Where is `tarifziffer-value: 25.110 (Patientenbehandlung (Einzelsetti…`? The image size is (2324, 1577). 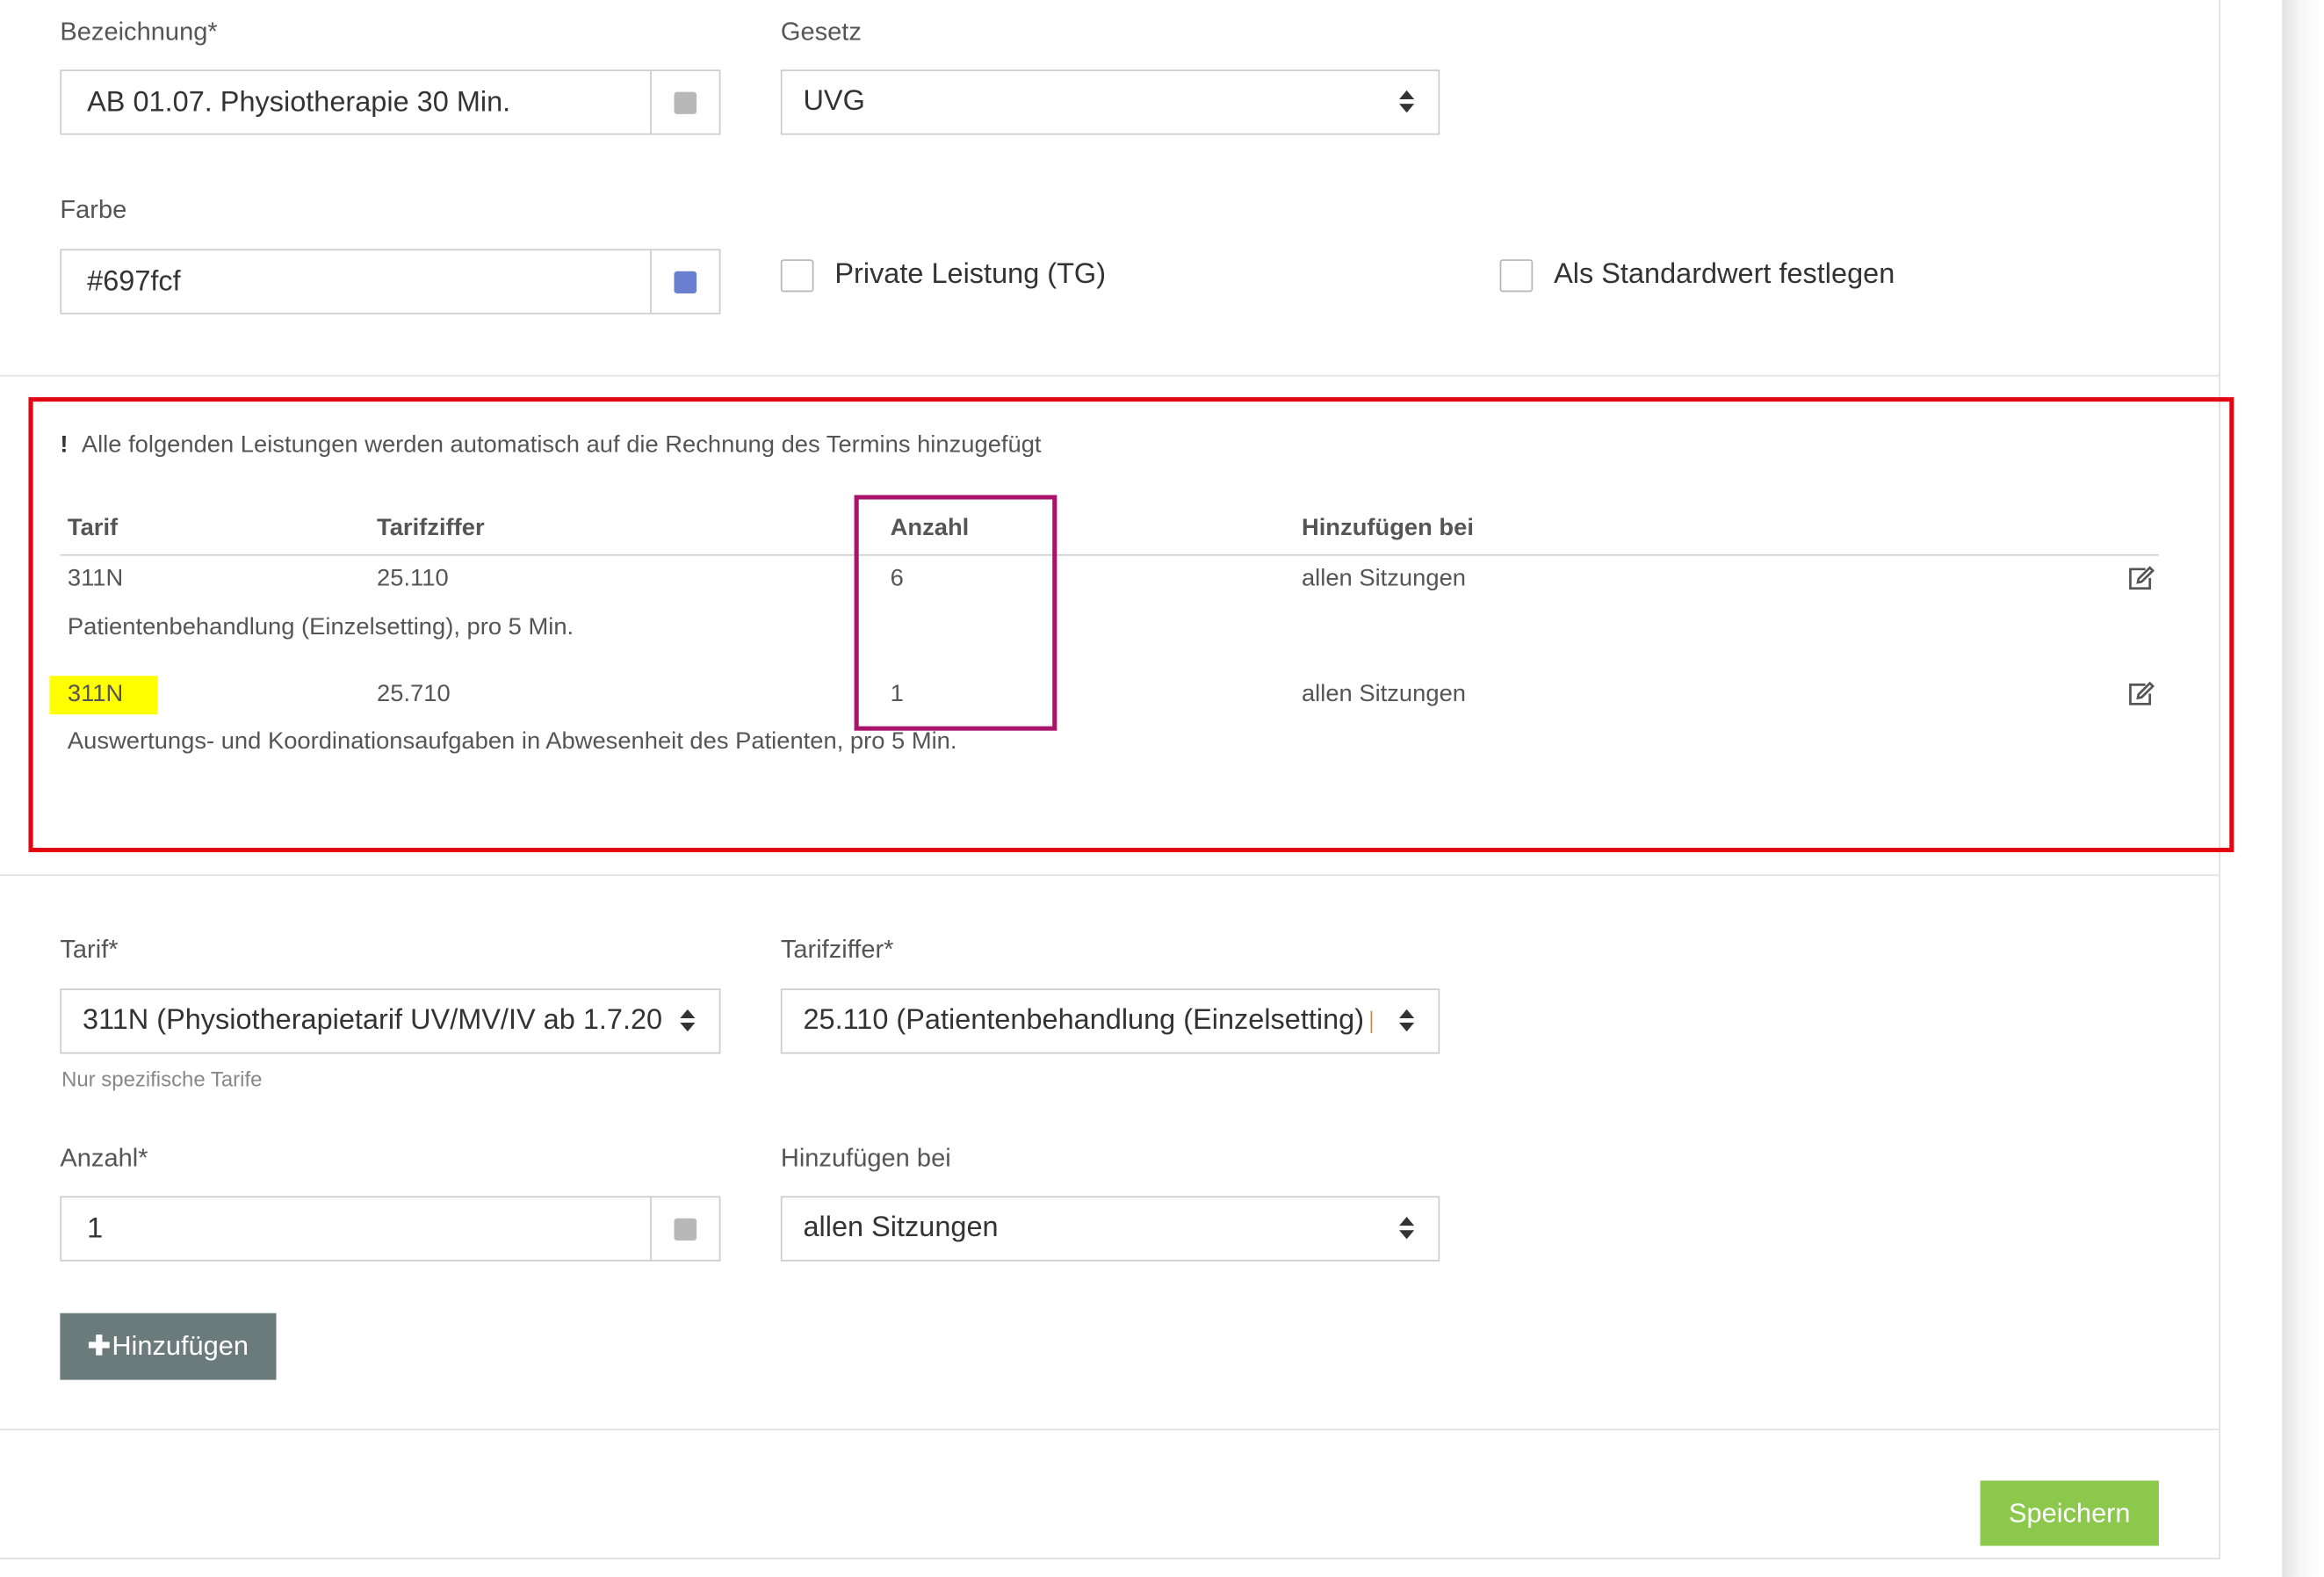
tarifziffer-value: 25.110 (Patientenbehandlung (Einzelsetti… is located at coordinates (1085, 1020).